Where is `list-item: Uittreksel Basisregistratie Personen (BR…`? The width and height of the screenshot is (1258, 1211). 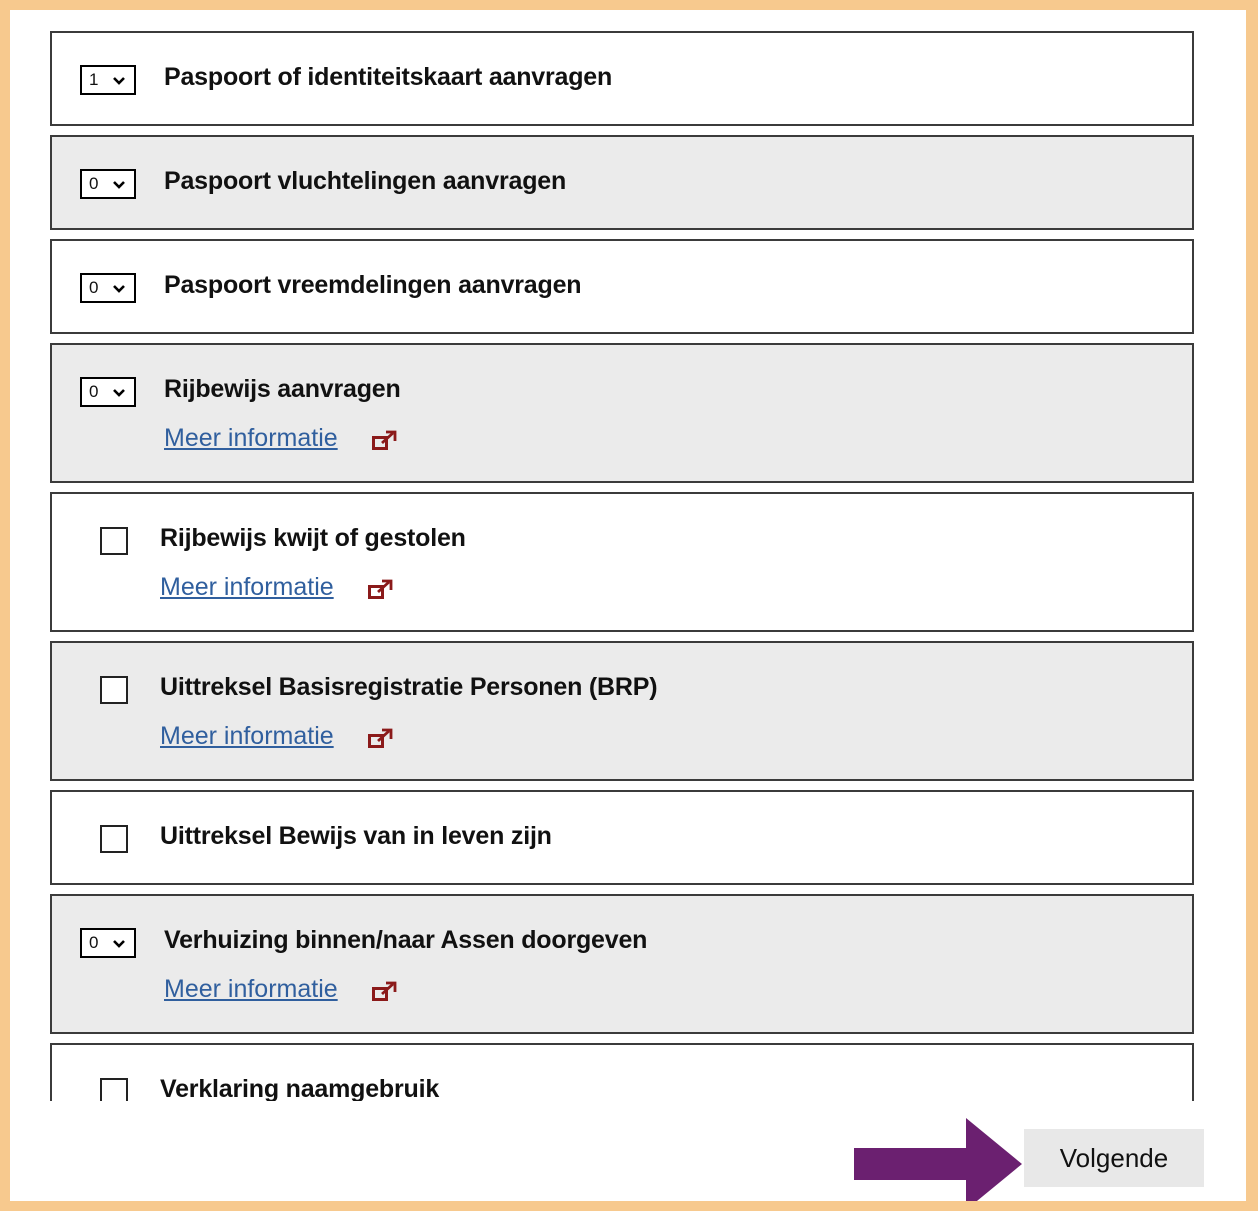
list-item: Uittreksel Basisregistratie Personen (BR… is located at coordinates (622, 711).